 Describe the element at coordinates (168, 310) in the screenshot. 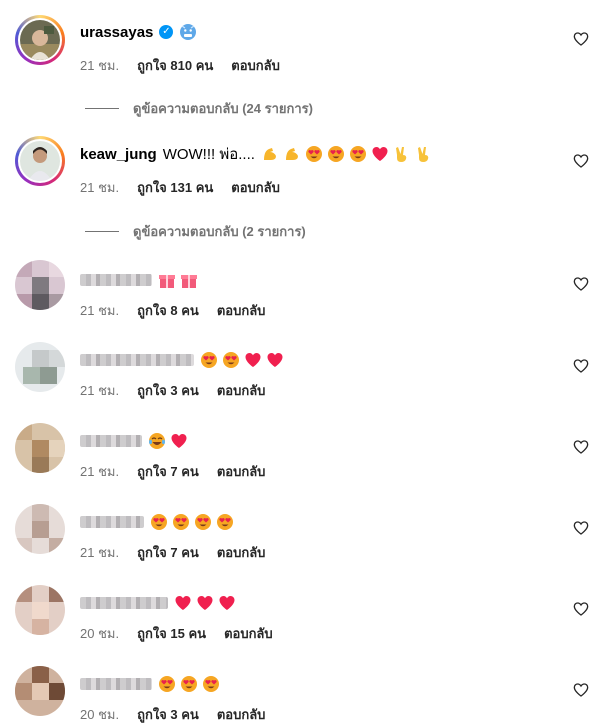

I see `likes-count: ถูกใจ 8 คน` at that location.